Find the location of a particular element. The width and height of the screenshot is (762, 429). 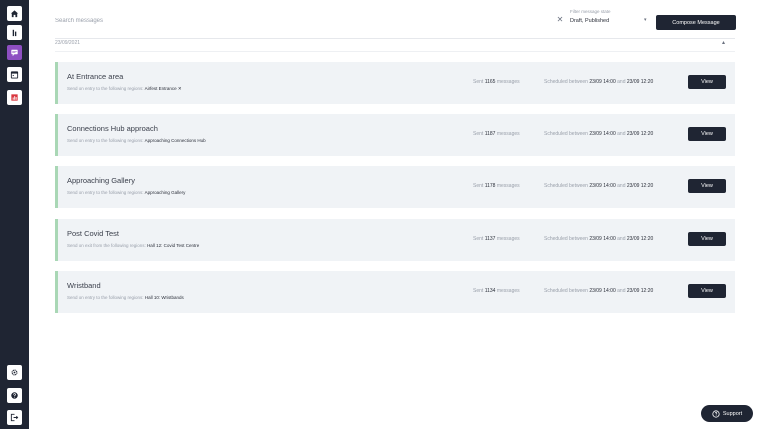

sent-count: Sent 1134 messages is located at coordinates (496, 291).